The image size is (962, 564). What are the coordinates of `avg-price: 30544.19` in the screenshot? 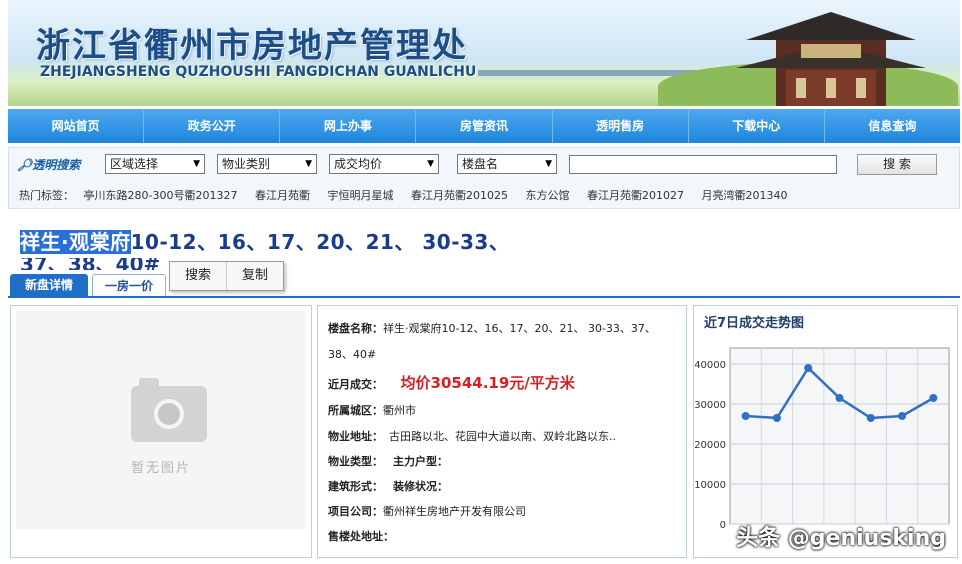 It's located at (470, 383).